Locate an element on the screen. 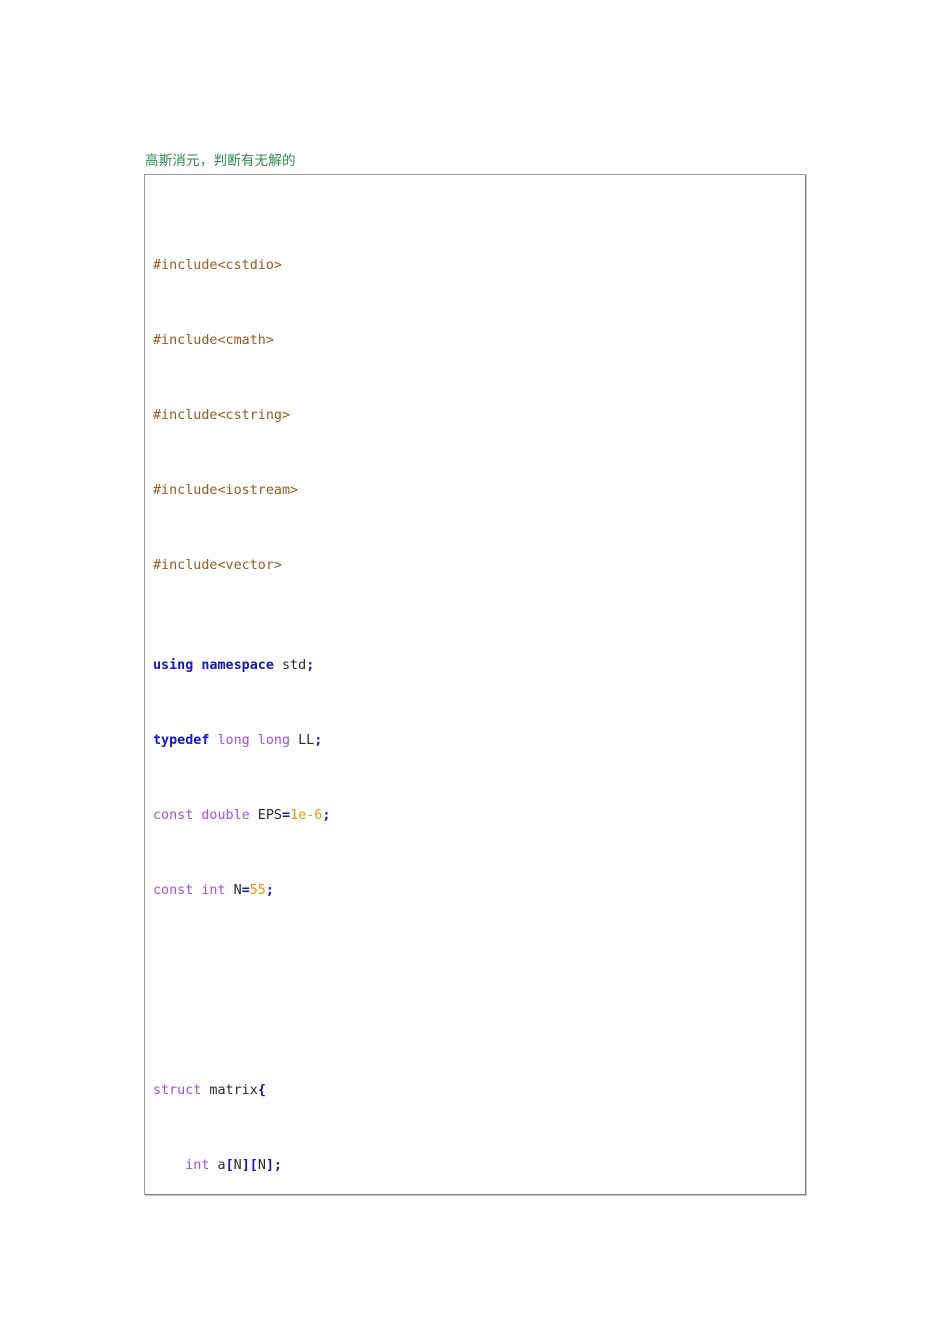 The width and height of the screenshot is (950, 1344). code-line: struct matrix{ is located at coordinates (209, 1090).